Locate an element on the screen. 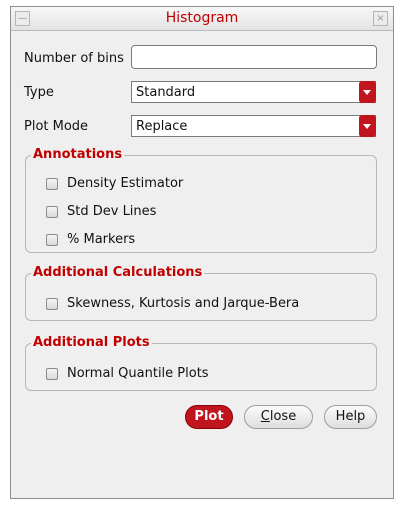 This screenshot has height=508, width=408. type-label: Type is located at coordinates (39, 92).